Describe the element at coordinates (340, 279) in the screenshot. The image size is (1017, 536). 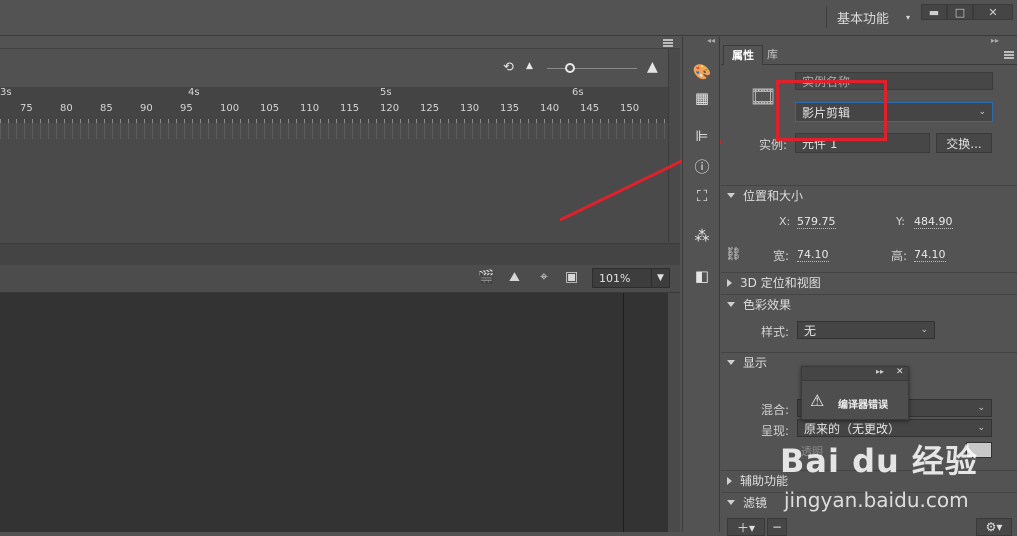
I see `stage-toolbar: 🎬 ⛰ ⌖ ▣` at that location.